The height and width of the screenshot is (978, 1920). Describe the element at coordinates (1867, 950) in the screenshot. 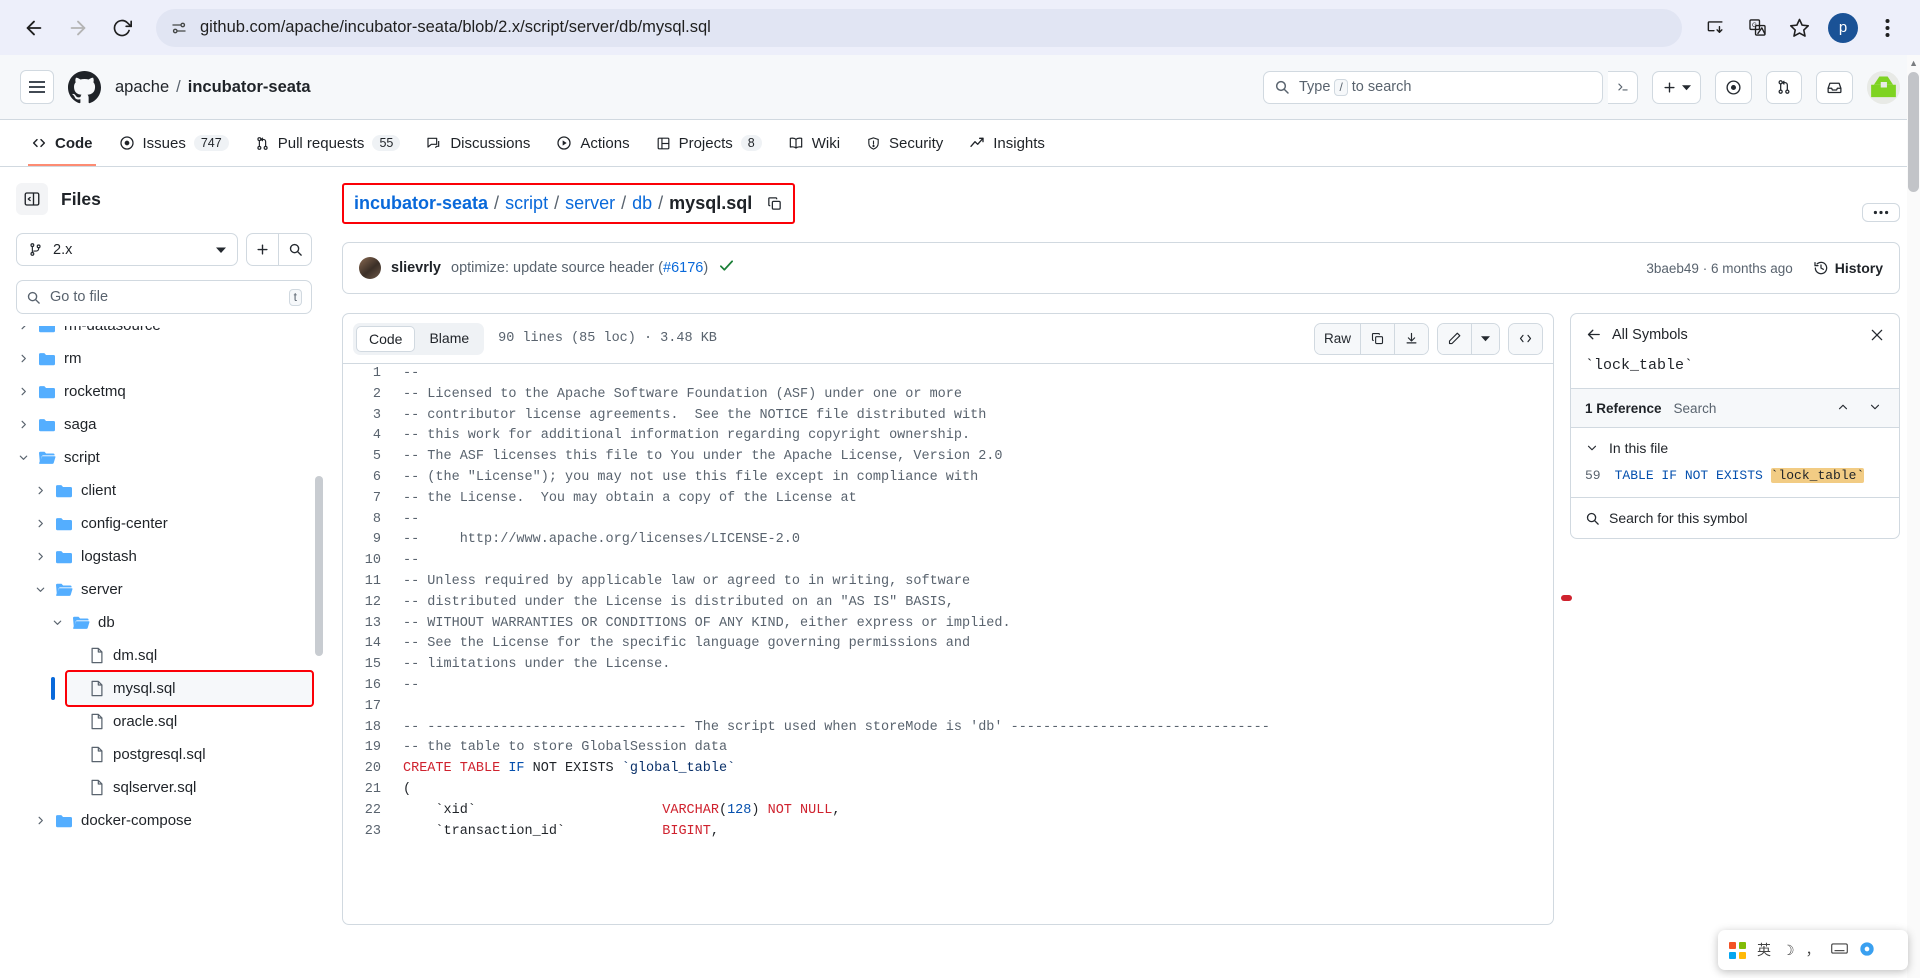

I see `ime-settings-icon` at that location.